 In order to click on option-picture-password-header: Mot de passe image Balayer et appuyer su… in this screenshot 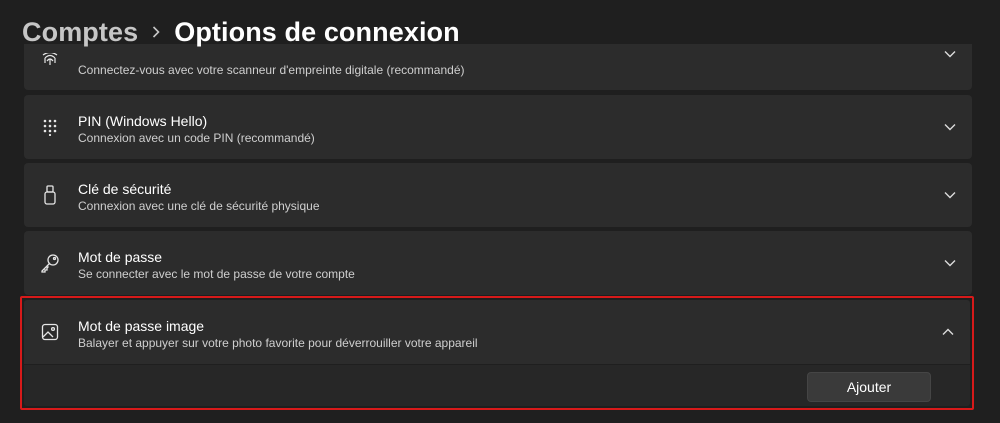, I will do `click(497, 332)`.